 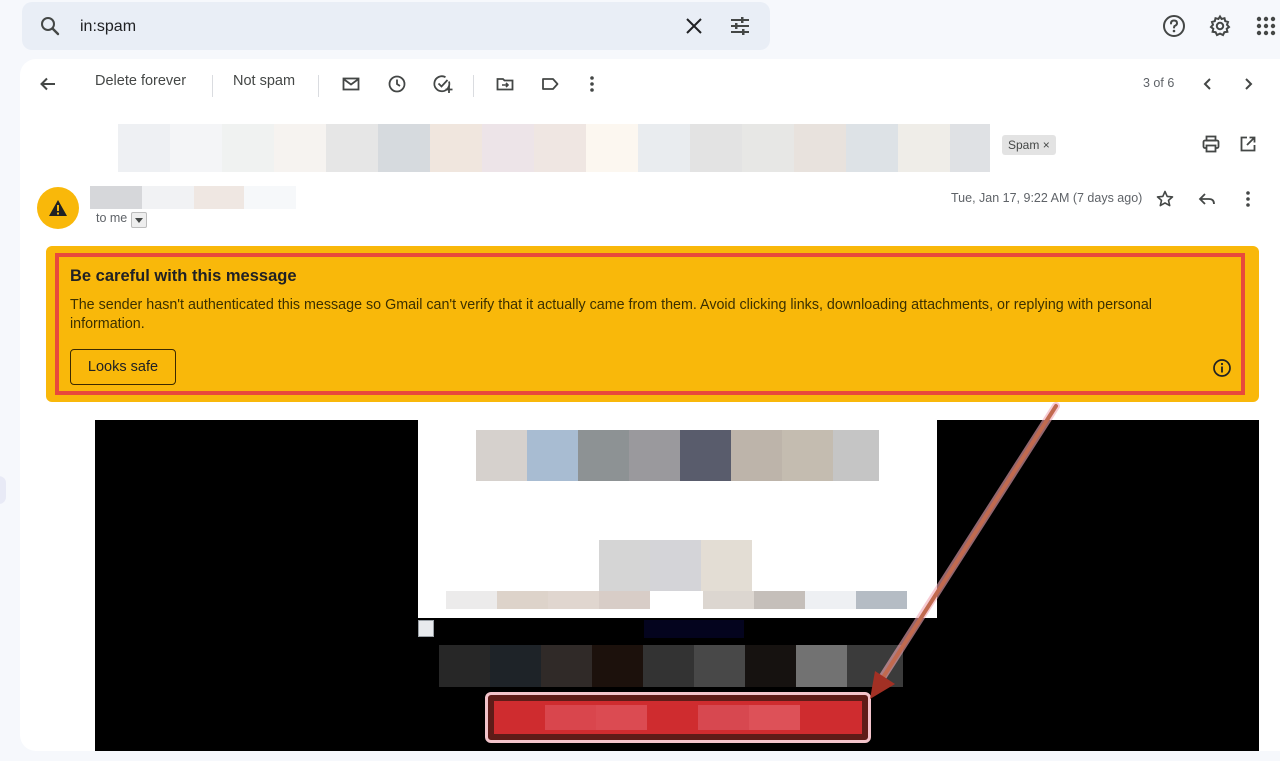 What do you see at coordinates (740, 26) in the screenshot?
I see `filter-options-icon` at bounding box center [740, 26].